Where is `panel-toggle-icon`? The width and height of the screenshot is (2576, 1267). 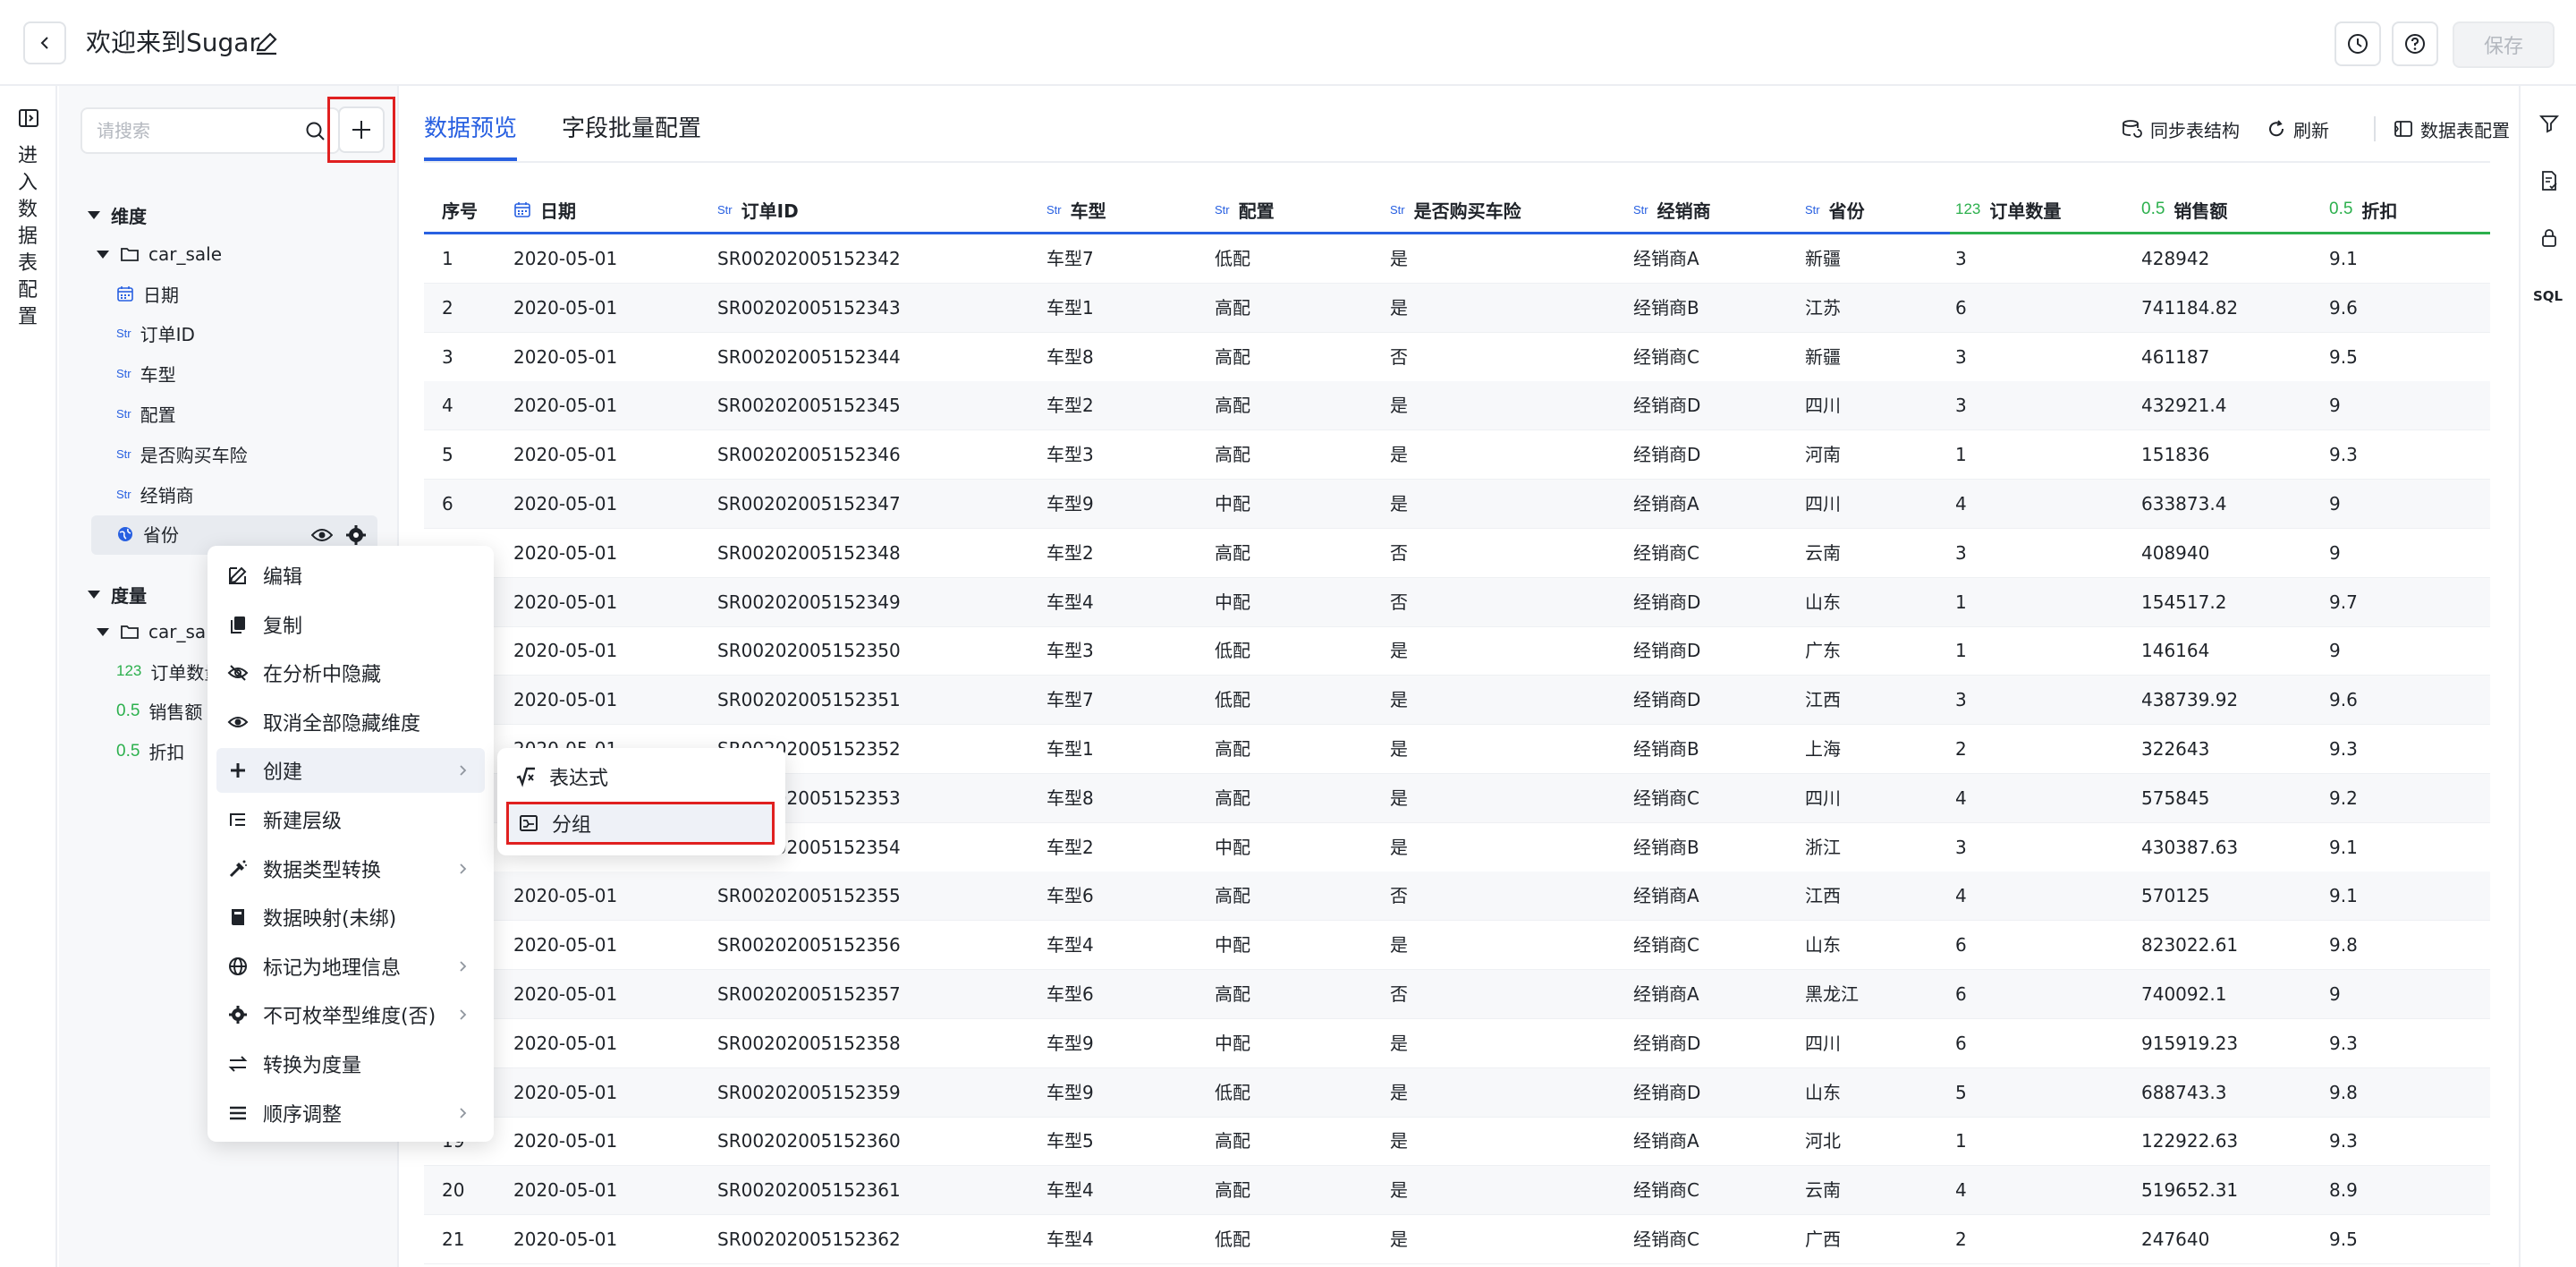
panel-toggle-icon is located at coordinates (28, 118).